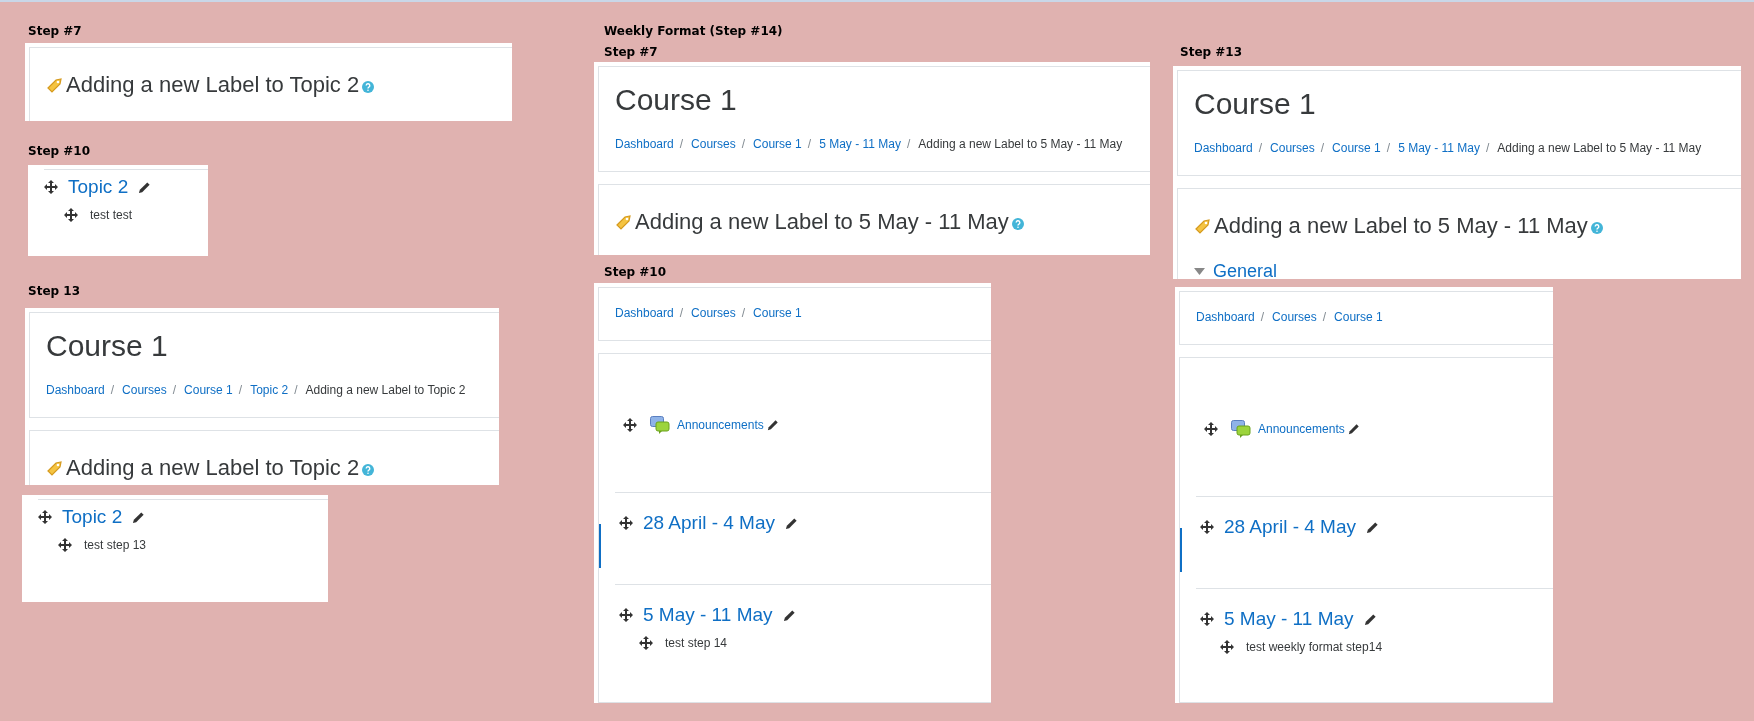  I want to click on label-text: test step 13, so click(115, 545).